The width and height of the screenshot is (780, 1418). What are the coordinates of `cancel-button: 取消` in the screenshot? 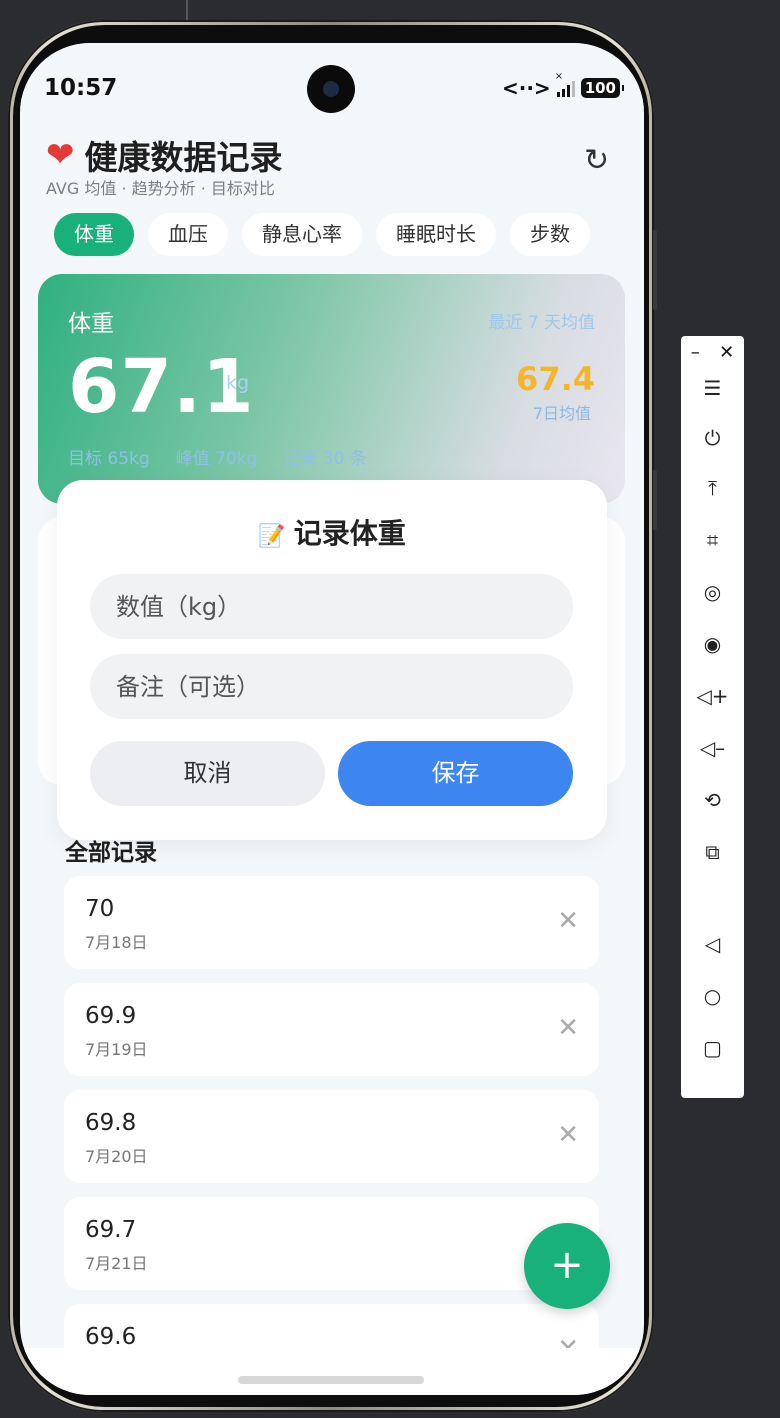 It's located at (207, 773).